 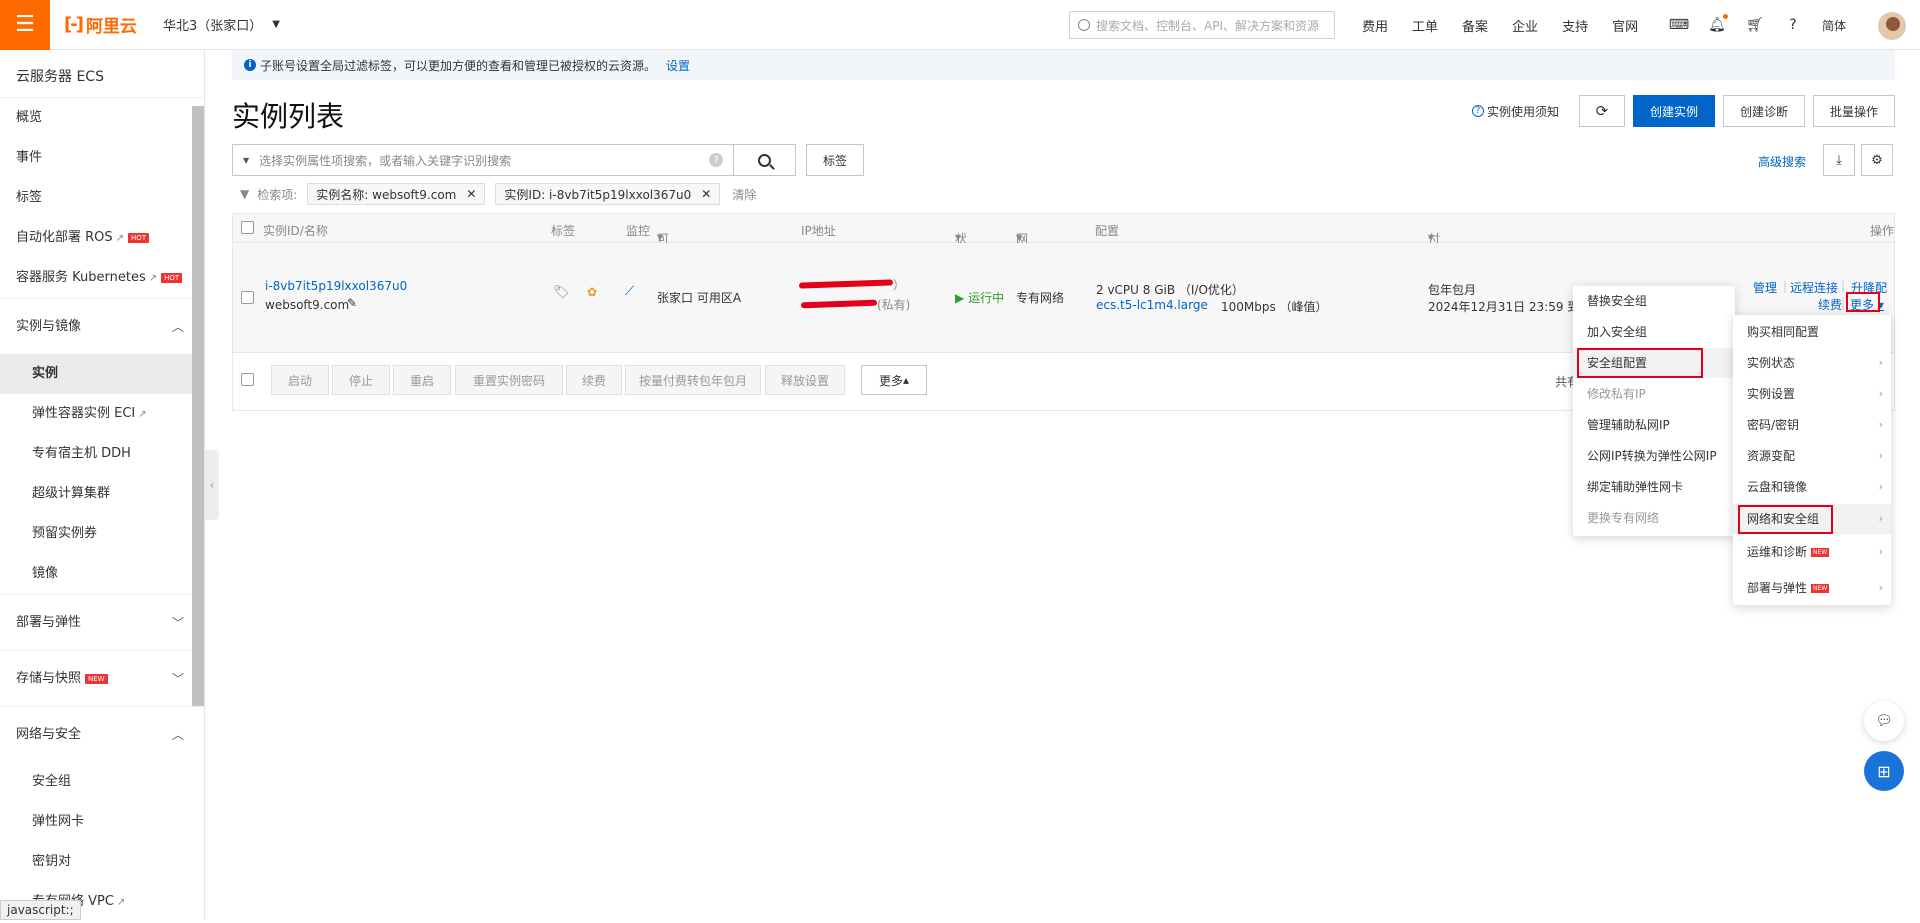 What do you see at coordinates (1884, 771) in the screenshot?
I see `app-grid-button: ⊞` at bounding box center [1884, 771].